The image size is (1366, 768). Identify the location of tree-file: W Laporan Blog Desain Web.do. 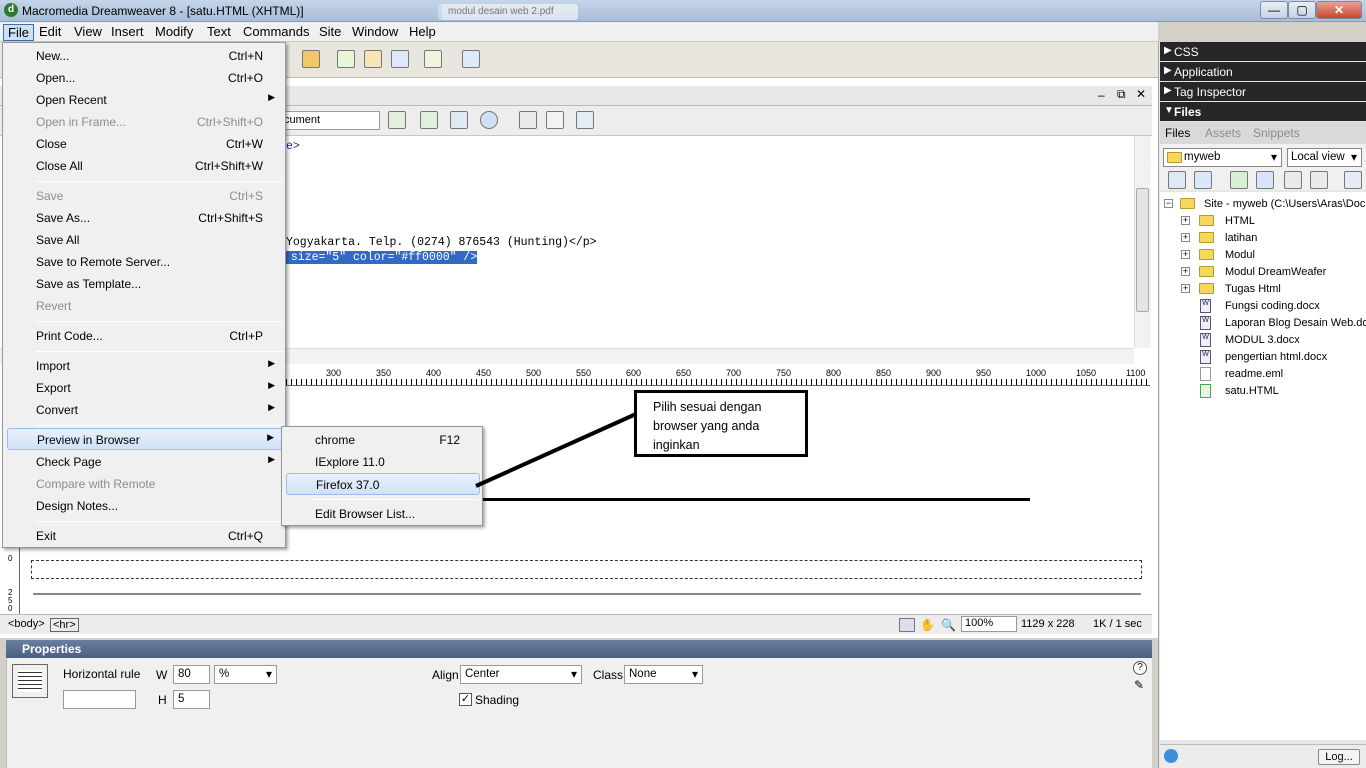
(1263, 323).